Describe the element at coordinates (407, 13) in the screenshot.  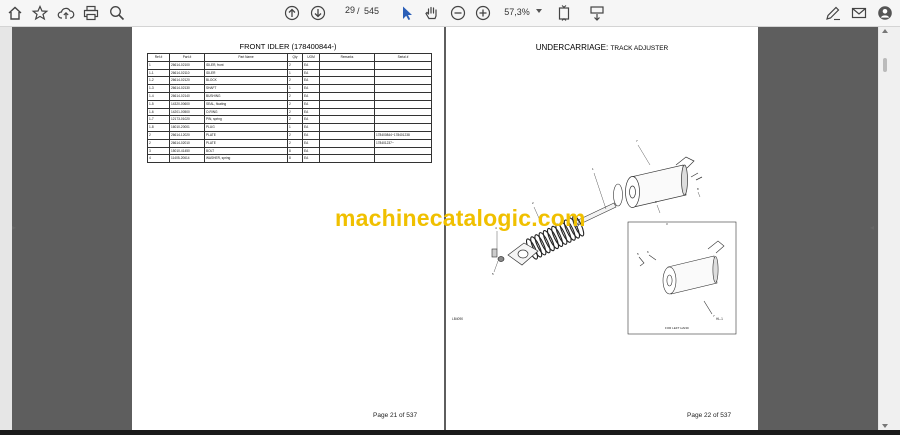
I see `select-cursor-icon` at that location.